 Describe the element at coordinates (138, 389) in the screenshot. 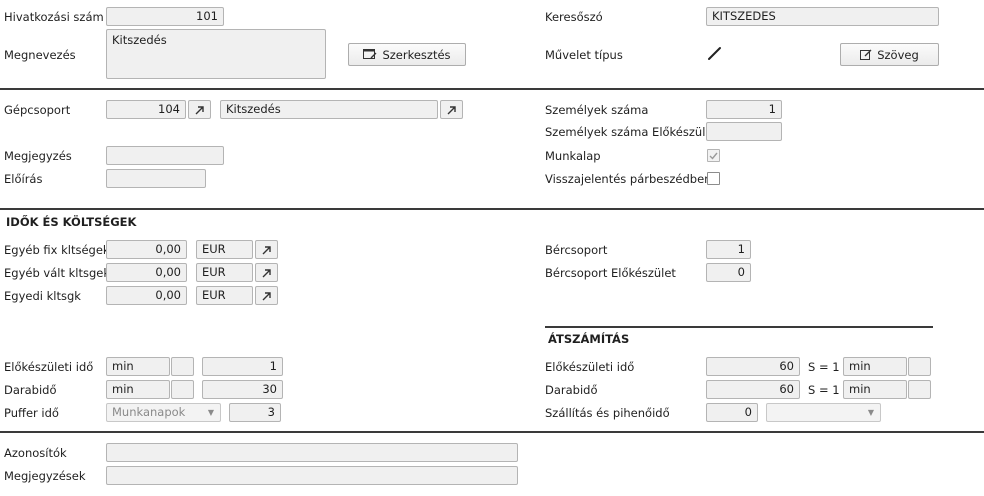

I see `piece-time-unit-field: min` at that location.